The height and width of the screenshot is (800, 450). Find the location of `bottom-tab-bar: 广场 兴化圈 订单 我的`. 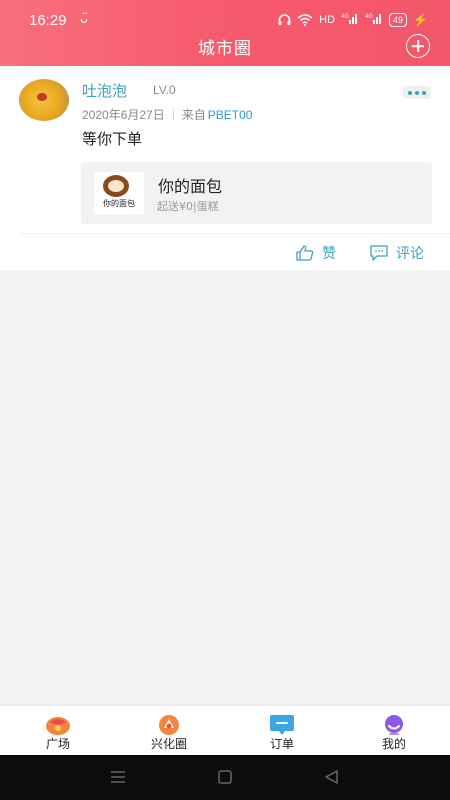

bottom-tab-bar: 广场 兴化圈 订单 我的 is located at coordinates (225, 730).